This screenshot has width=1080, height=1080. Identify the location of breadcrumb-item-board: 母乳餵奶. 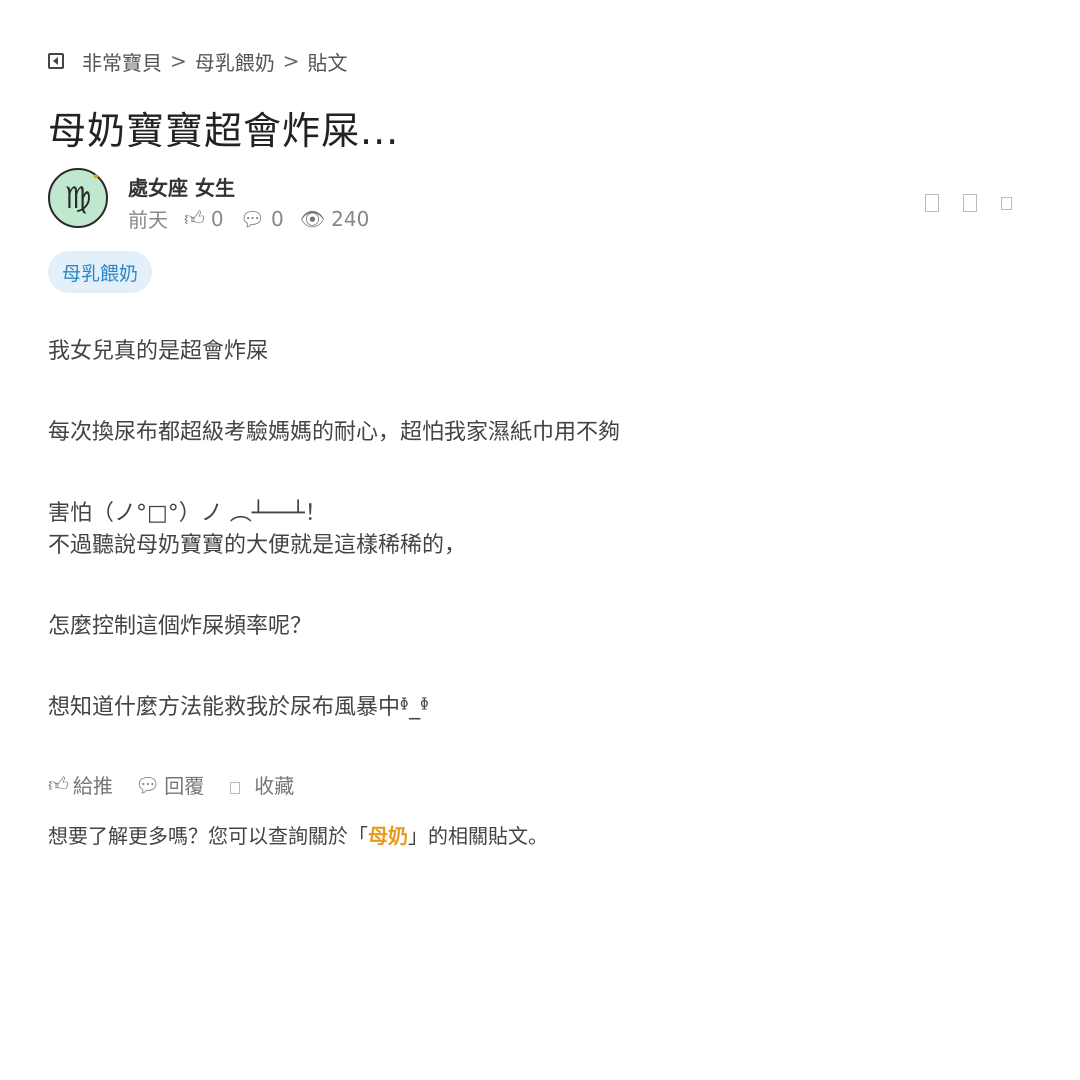
(235, 61).